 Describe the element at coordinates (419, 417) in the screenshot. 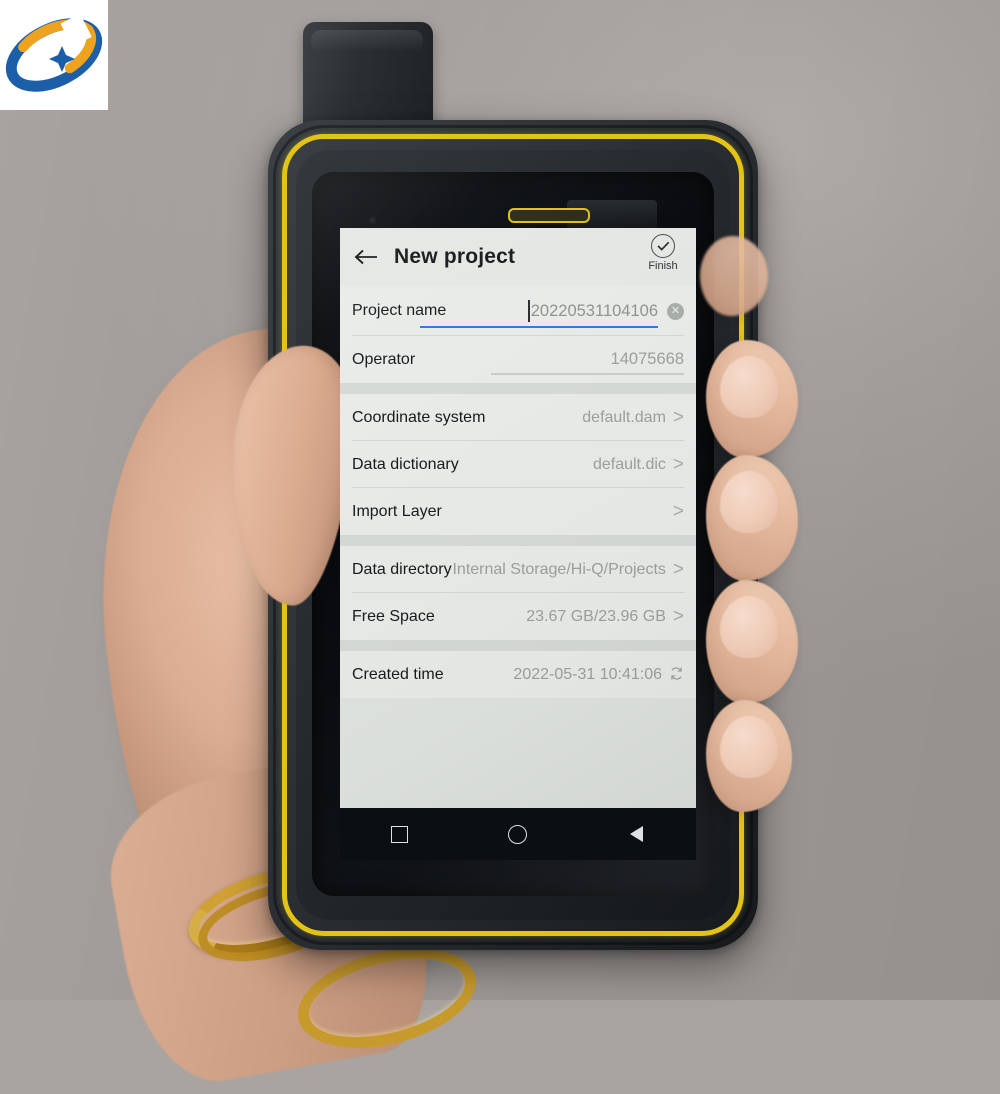

I see `row-label: Coordinate system` at that location.